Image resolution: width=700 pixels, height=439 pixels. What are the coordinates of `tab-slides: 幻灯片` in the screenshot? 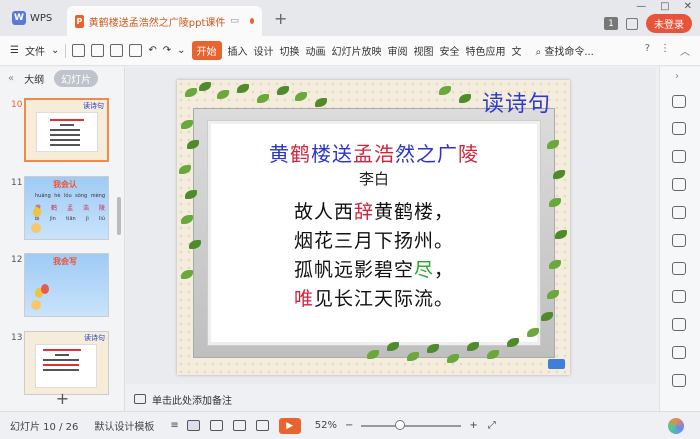 It's located at (76, 78).